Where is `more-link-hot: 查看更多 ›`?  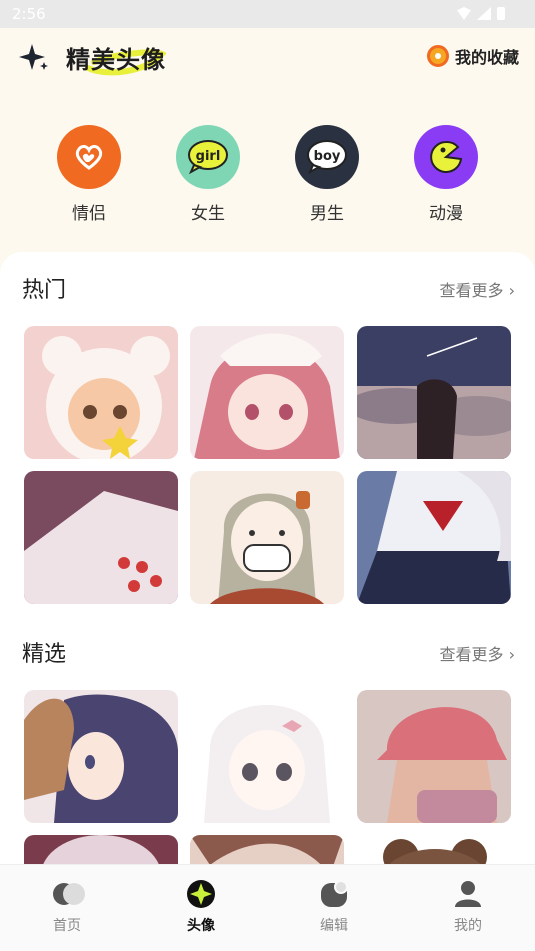
more-link-hot: 查看更多 › is located at coordinates (477, 289).